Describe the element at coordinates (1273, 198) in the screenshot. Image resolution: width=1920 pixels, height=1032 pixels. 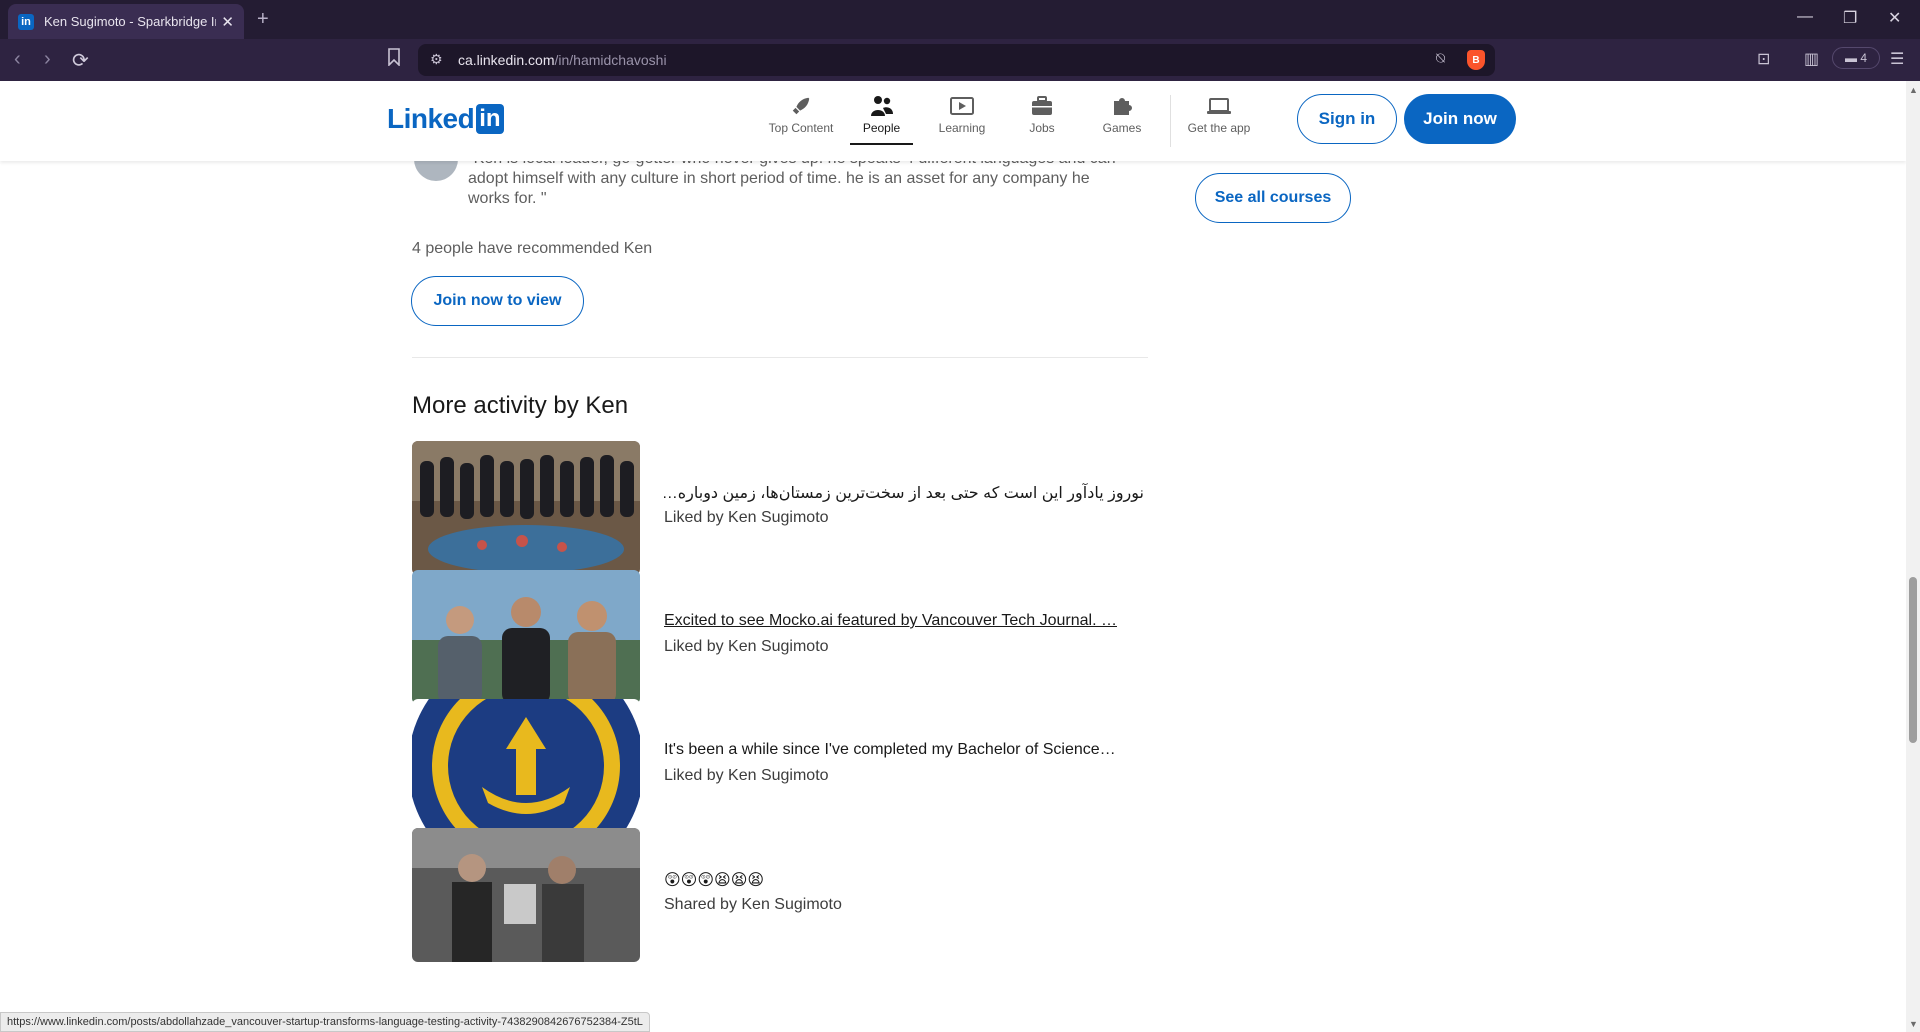
I see `see-all-courses-button: See all courses` at that location.